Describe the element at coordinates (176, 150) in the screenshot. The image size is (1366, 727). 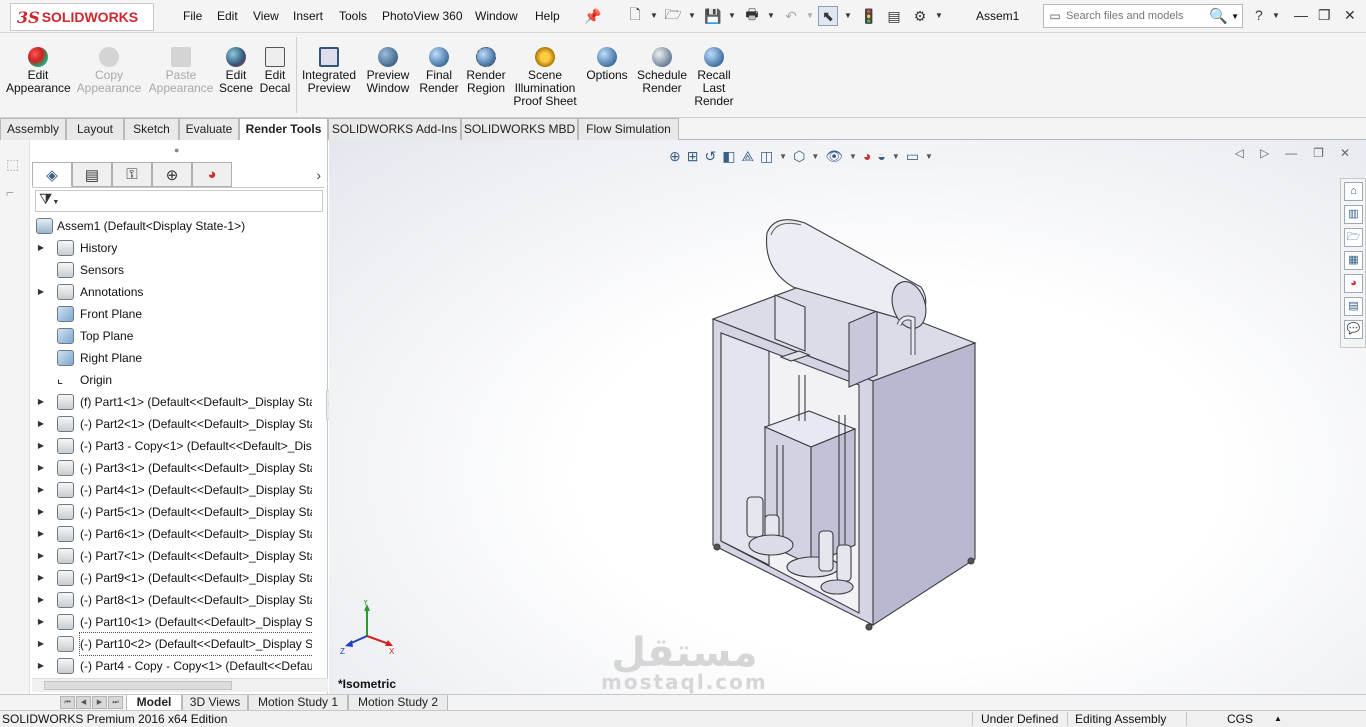
I see `panel-grip-icon: ●` at that location.